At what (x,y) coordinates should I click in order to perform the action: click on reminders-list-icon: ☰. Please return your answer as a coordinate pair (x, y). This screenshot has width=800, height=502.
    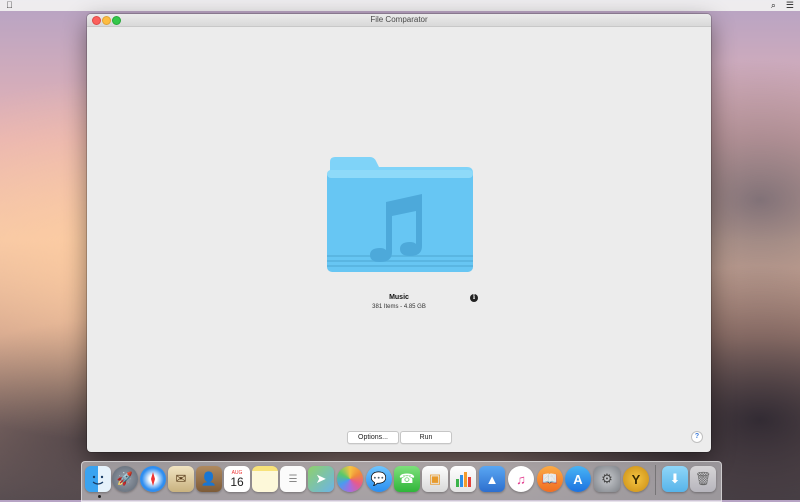
    Looking at the image, I should click on (293, 479).